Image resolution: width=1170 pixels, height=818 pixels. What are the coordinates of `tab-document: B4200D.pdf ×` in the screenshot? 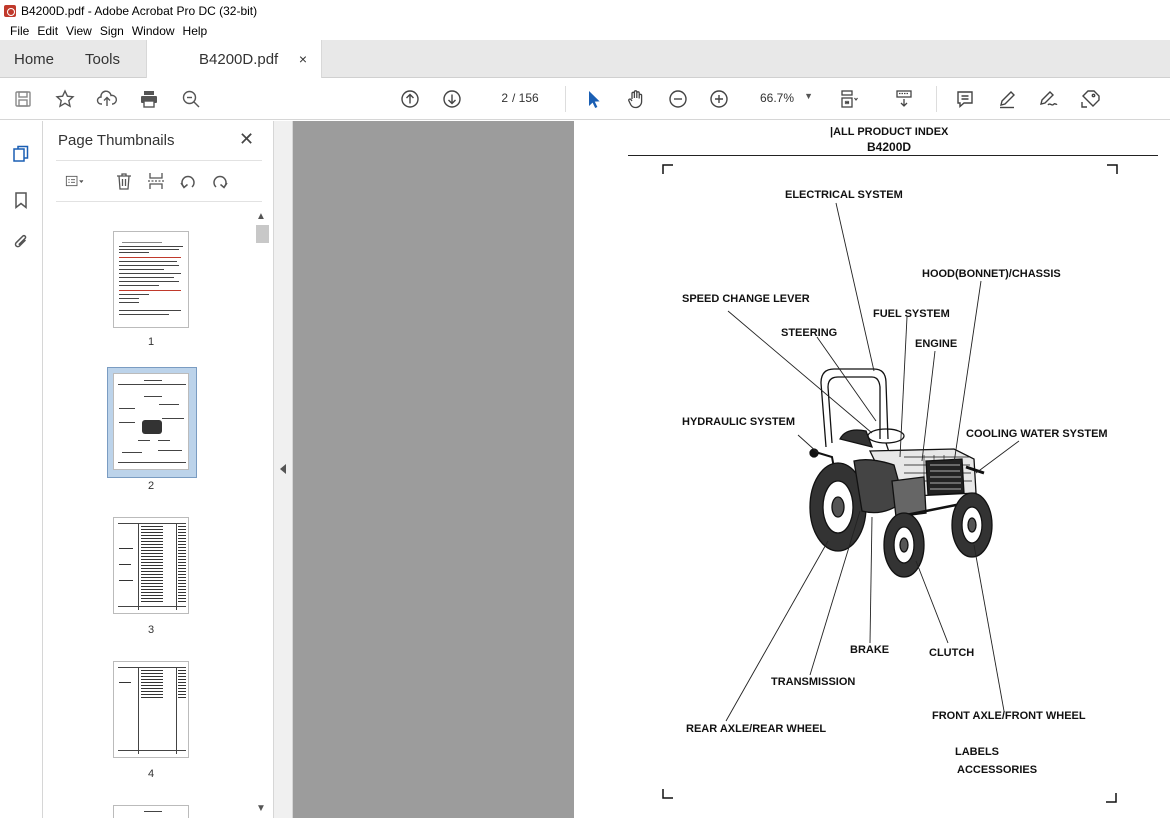 It's located at (234, 59).